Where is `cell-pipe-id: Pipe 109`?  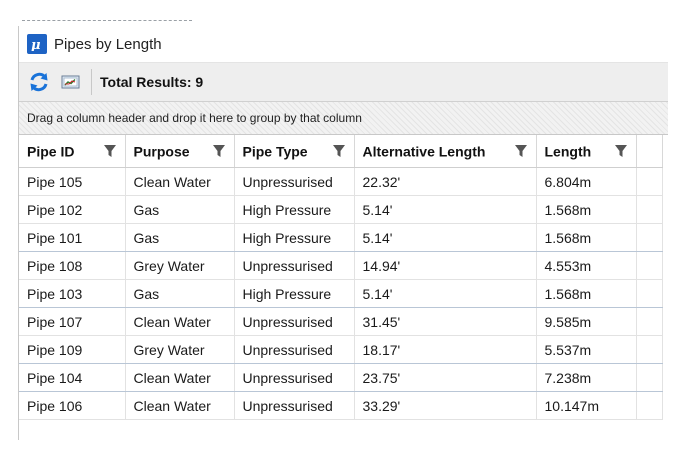
cell-pipe-id: Pipe 109 is located at coordinates (72, 349).